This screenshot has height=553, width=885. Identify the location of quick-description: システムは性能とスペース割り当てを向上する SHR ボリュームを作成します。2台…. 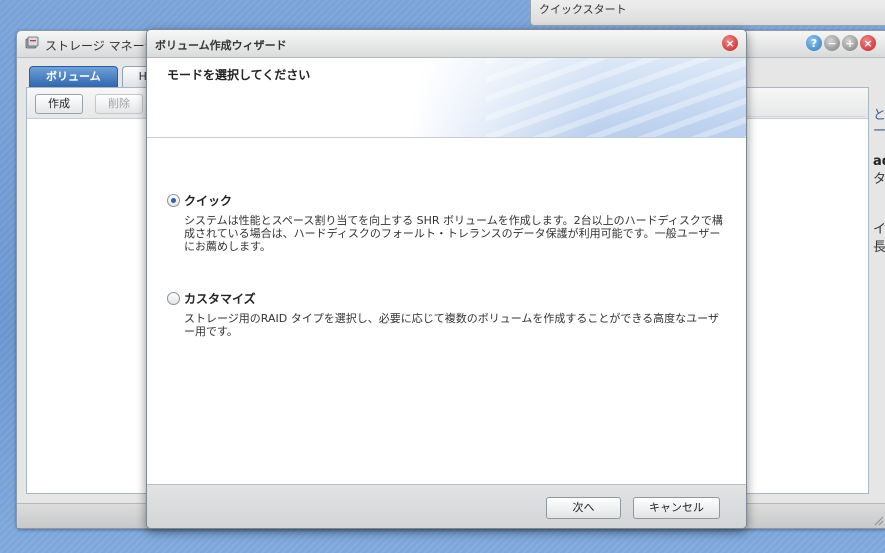
(453, 233).